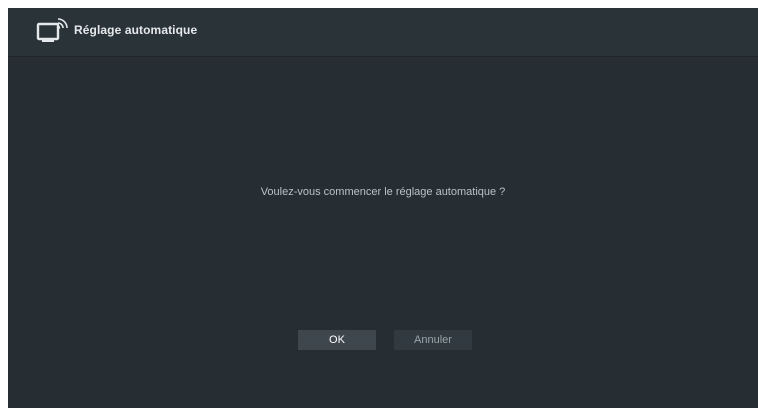 The width and height of the screenshot is (758, 408). I want to click on cancel-button: Annuler, so click(433, 340).